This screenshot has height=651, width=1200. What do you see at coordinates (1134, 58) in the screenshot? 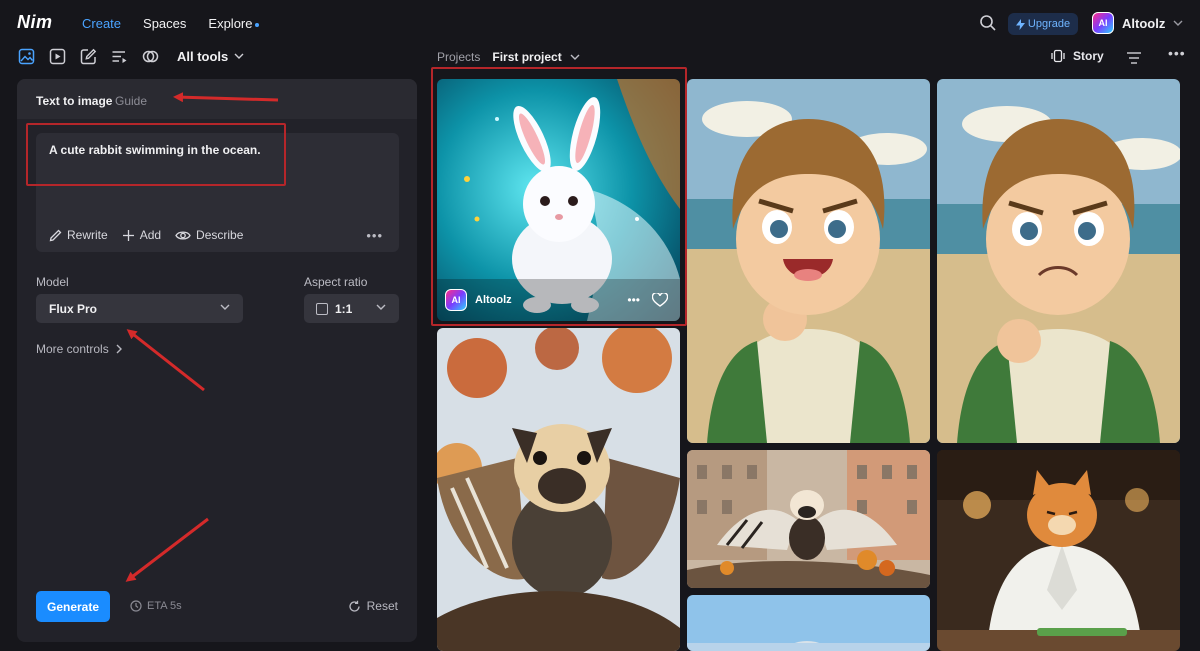
I see `filter-list-icon` at bounding box center [1134, 58].